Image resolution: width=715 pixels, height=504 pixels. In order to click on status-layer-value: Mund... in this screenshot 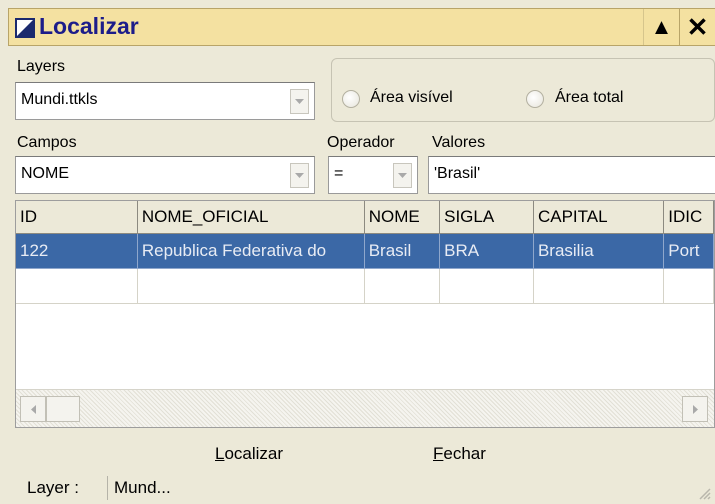, I will do `click(142, 487)`.